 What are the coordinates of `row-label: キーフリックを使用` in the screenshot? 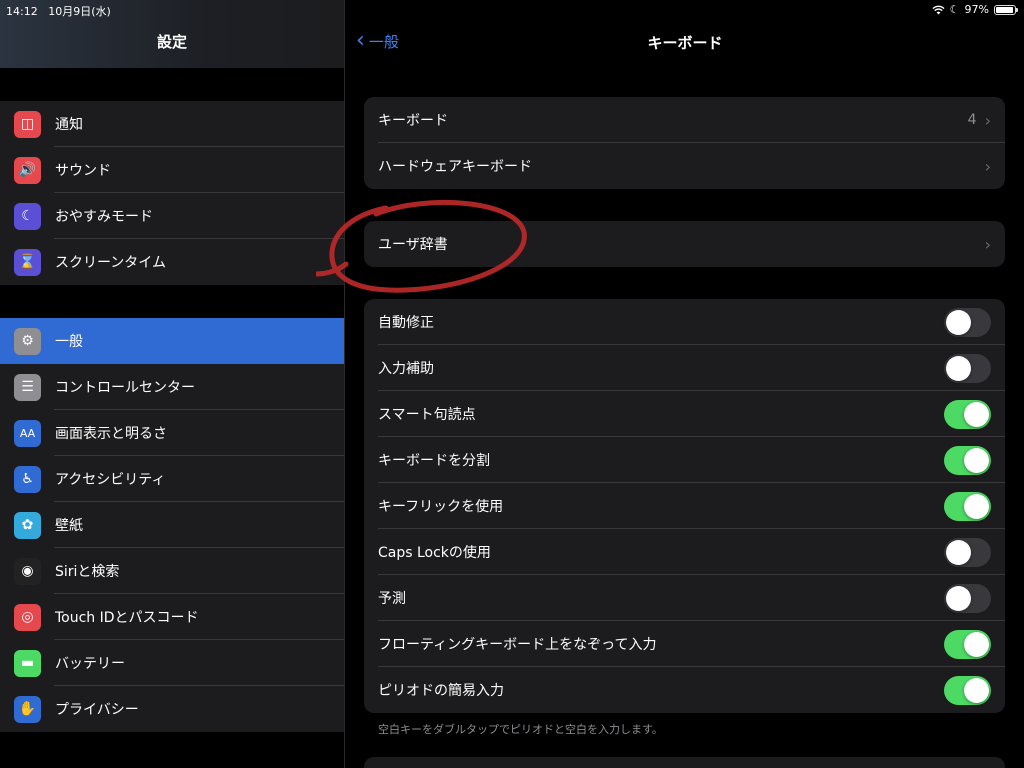 It's located at (441, 507).